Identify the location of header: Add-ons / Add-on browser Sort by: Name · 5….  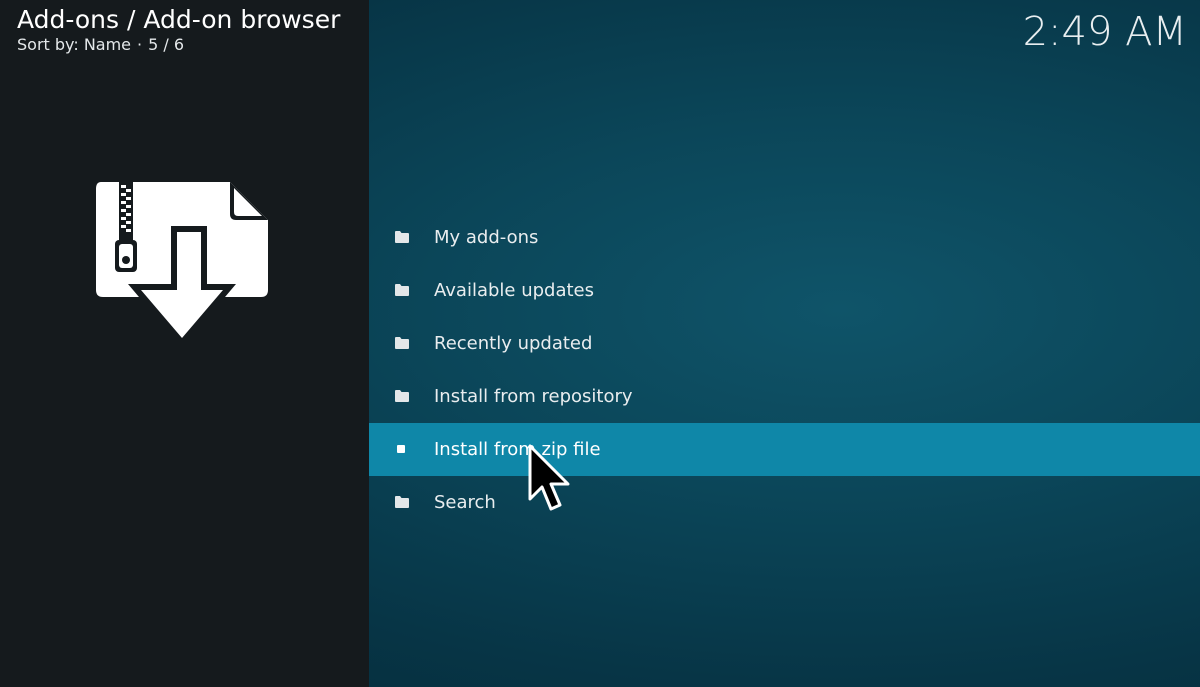
(178, 29).